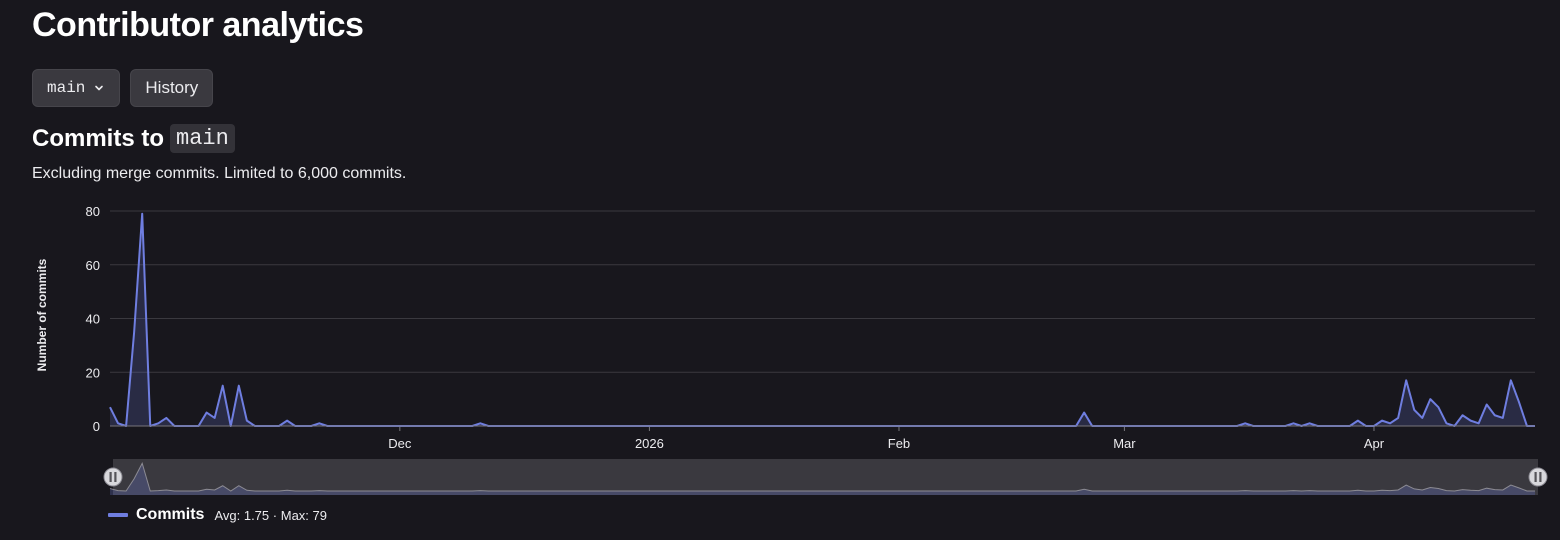 This screenshot has width=1560, height=540. I want to click on zoom-slider, so click(825, 477).